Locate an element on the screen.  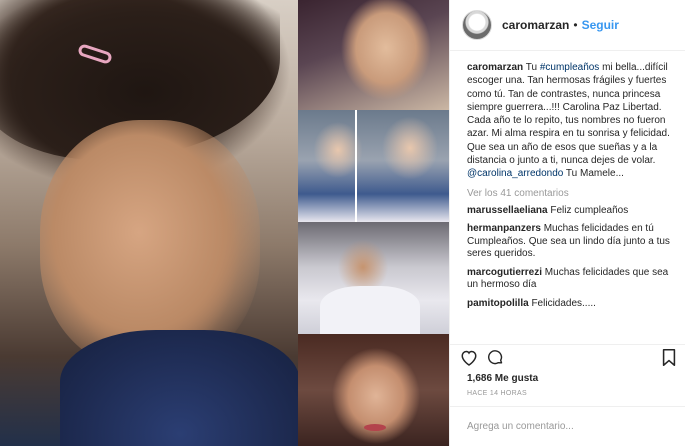
speech-bubble-icon is located at coordinates (495, 360).